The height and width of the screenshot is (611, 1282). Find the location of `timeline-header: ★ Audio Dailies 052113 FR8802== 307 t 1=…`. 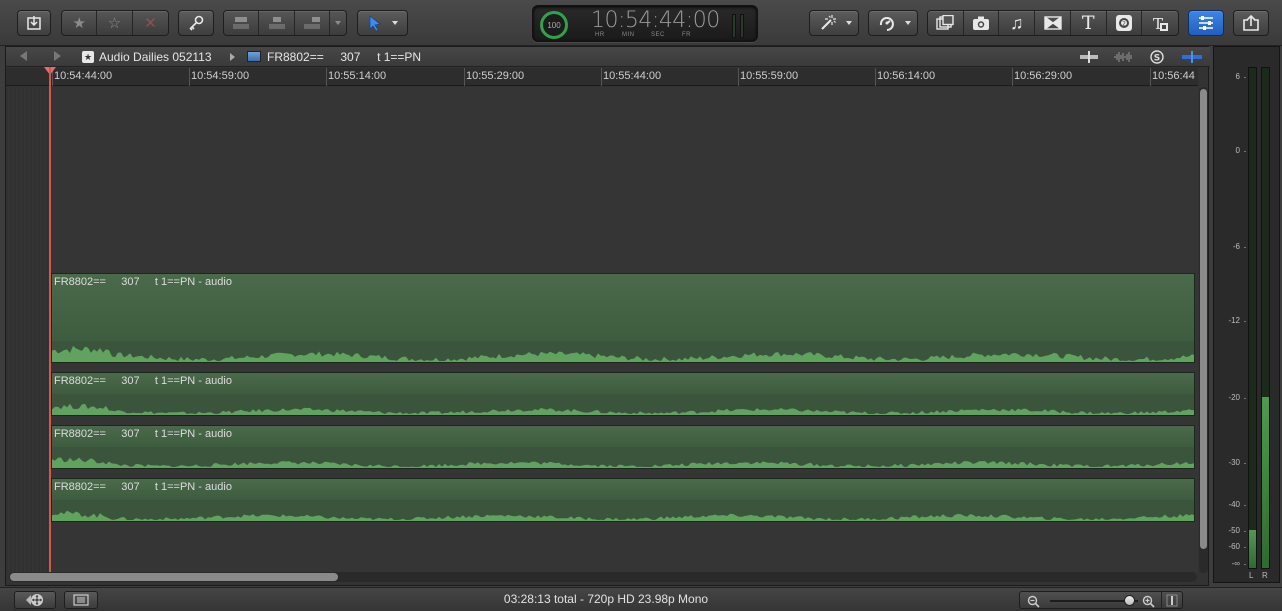

timeline-header: ★ Audio Dailies 052113 FR8802== 307 t 1=… is located at coordinates (608, 57).